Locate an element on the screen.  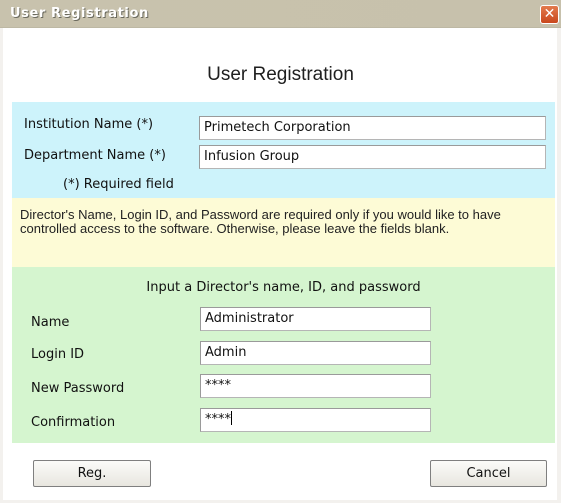
window-title: User Registration is located at coordinates (79, 13).